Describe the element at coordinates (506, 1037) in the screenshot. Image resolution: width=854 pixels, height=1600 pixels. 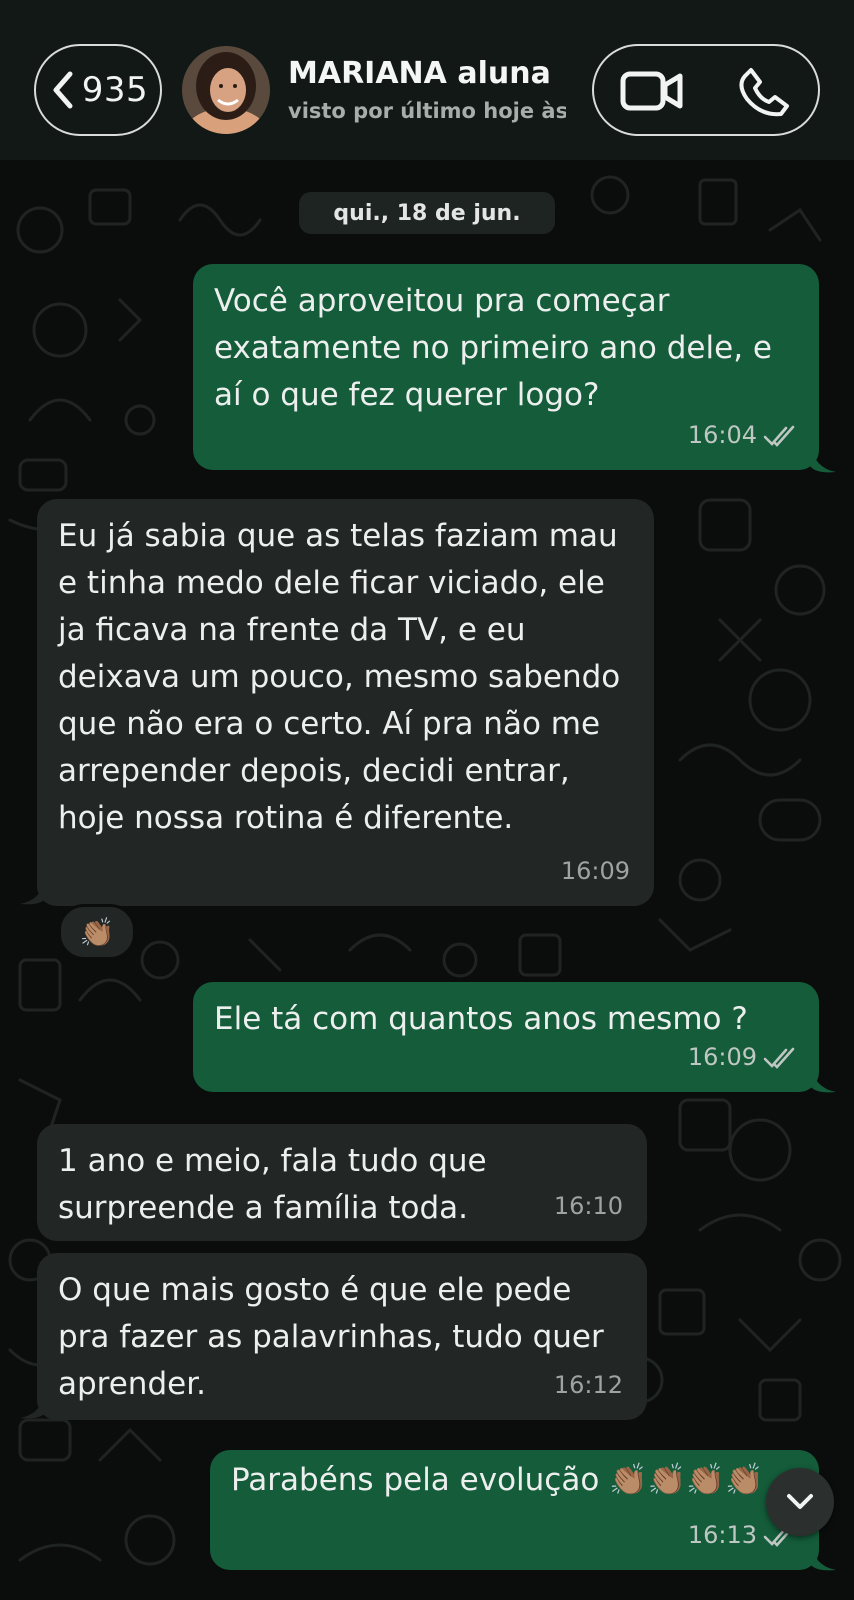
I see `message-outgoing: Ele tá com quantos anos mesmo ? 16:09` at that location.